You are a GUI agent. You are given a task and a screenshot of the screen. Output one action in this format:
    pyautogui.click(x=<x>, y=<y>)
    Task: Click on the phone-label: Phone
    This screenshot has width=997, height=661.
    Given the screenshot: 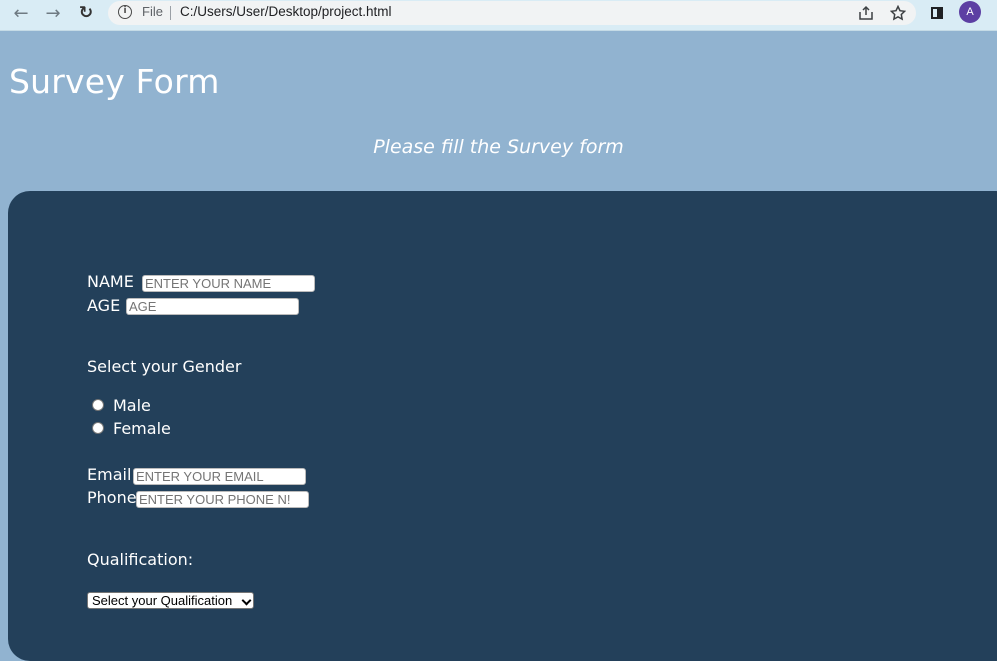 What is the action you would take?
    pyautogui.click(x=112, y=497)
    